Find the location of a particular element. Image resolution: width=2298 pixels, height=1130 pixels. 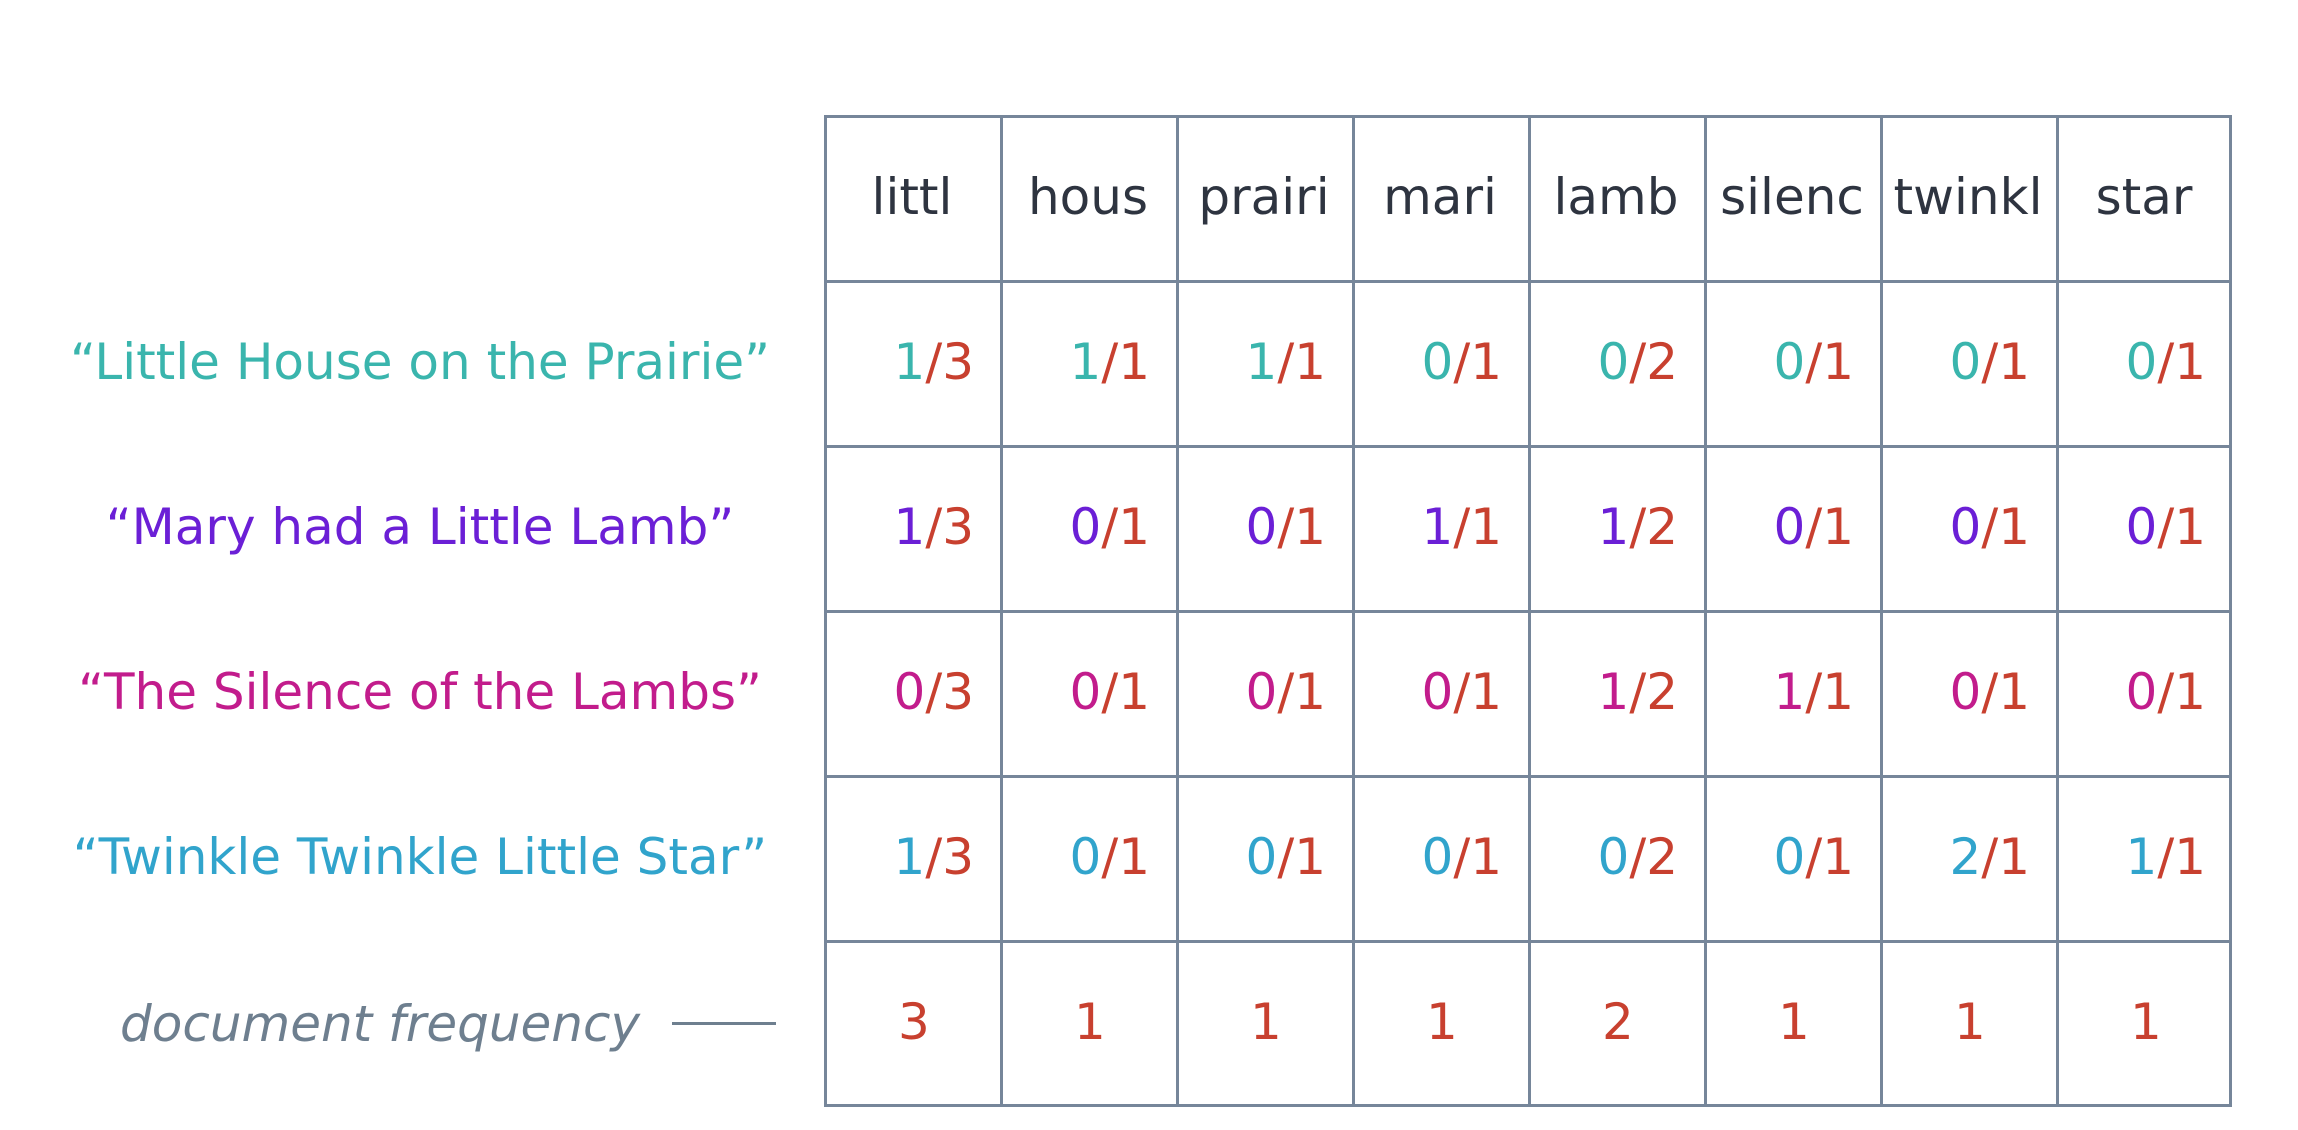

term-header-silenc: silenc is located at coordinates (1792, 197).